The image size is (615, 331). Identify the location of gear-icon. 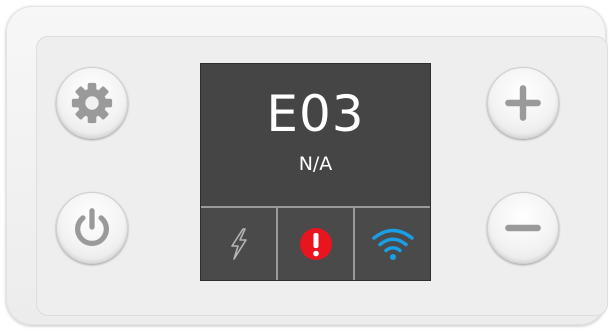
(92, 103).